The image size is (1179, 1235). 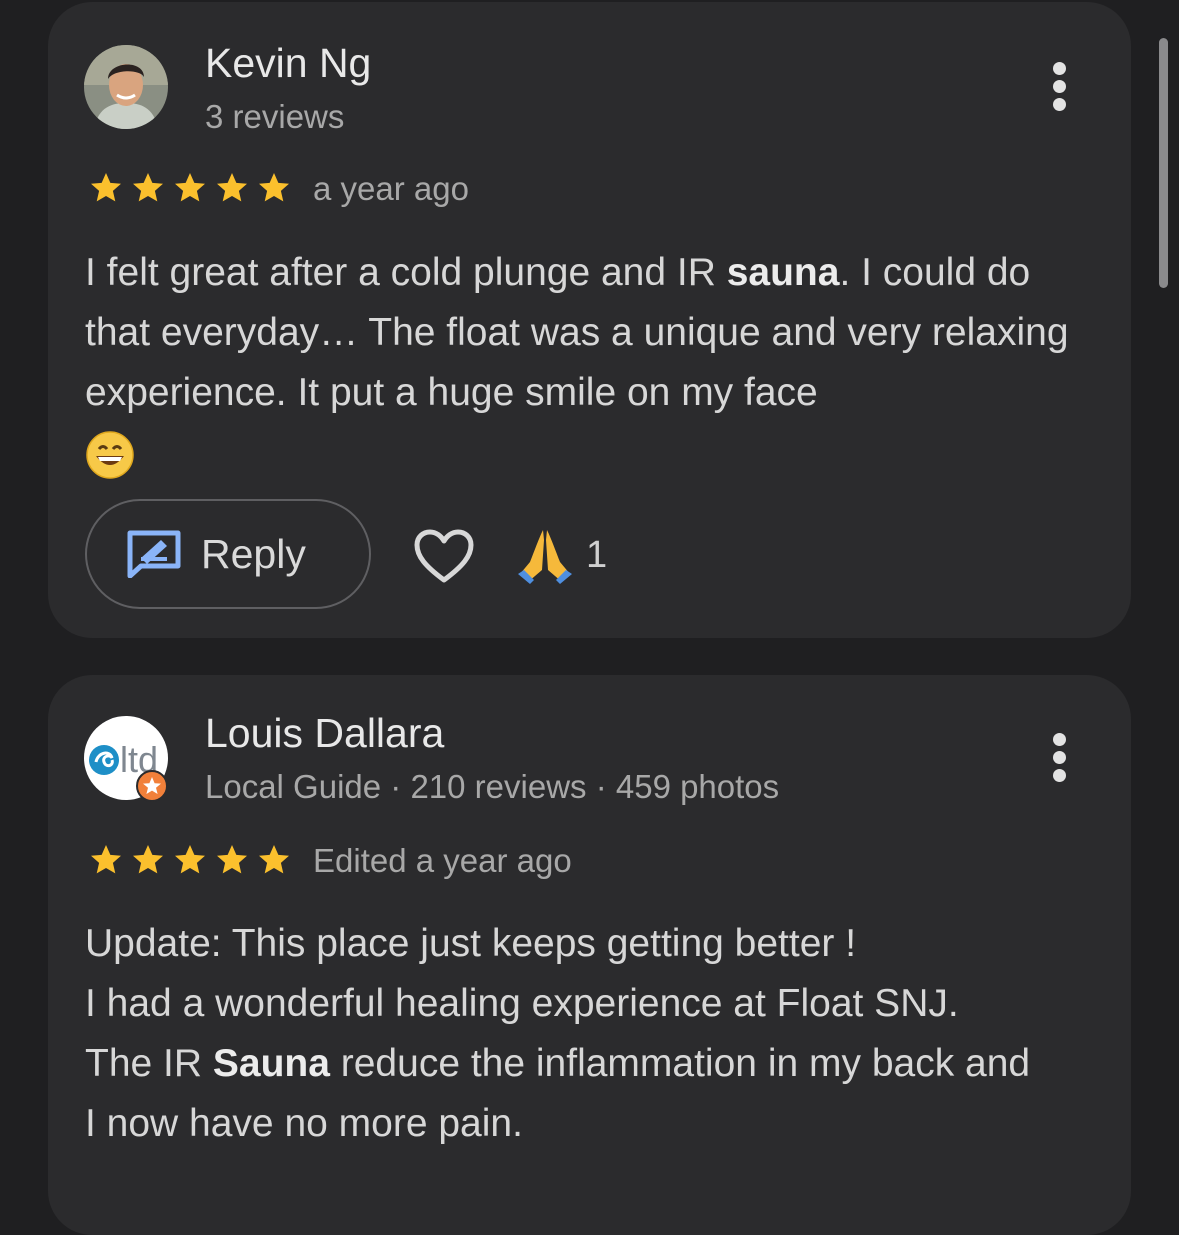 What do you see at coordinates (126, 759) in the screenshot?
I see `reviewer-avatar: ltd` at bounding box center [126, 759].